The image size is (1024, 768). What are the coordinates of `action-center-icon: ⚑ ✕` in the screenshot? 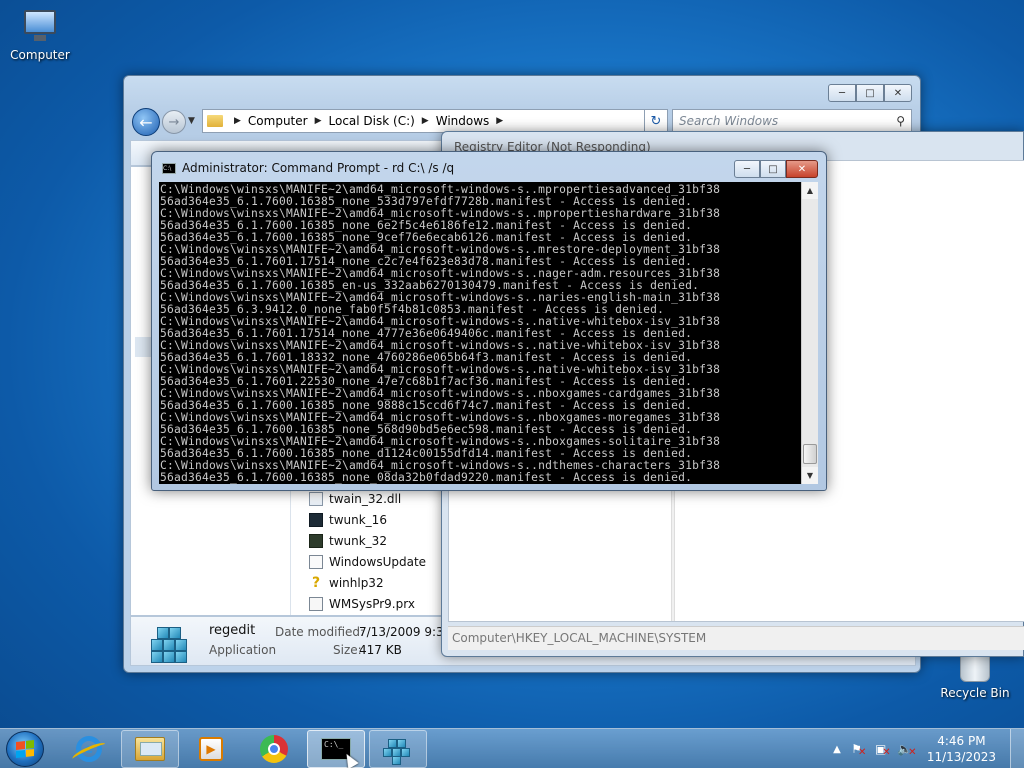 It's located at (859, 749).